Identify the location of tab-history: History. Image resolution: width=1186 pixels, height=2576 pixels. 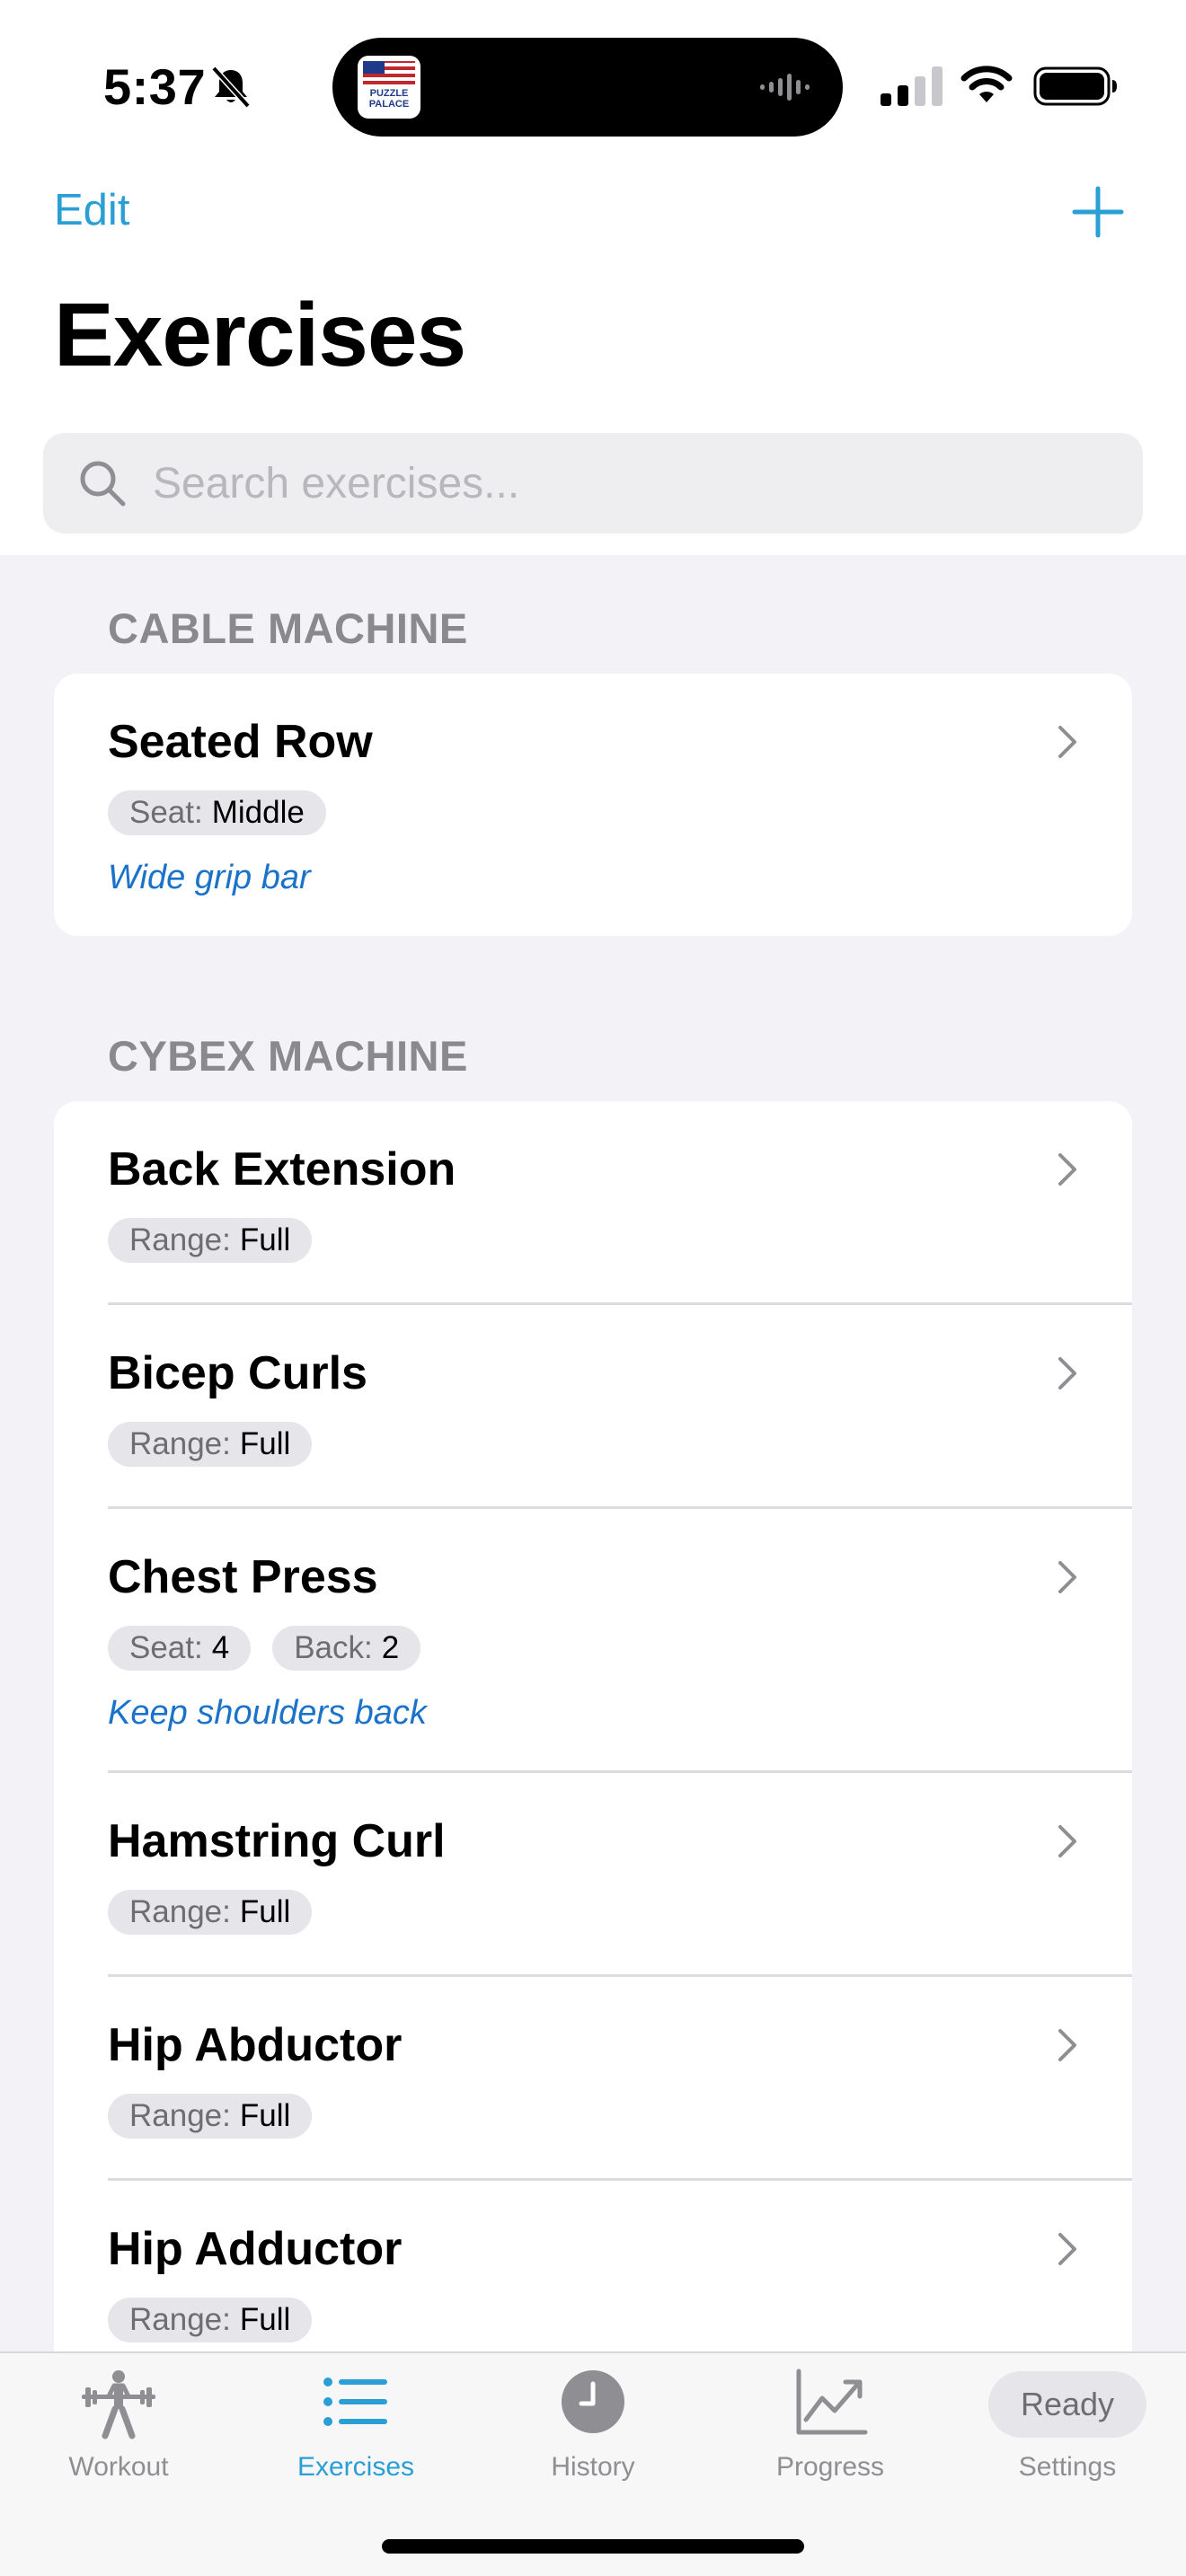
(593, 2425).